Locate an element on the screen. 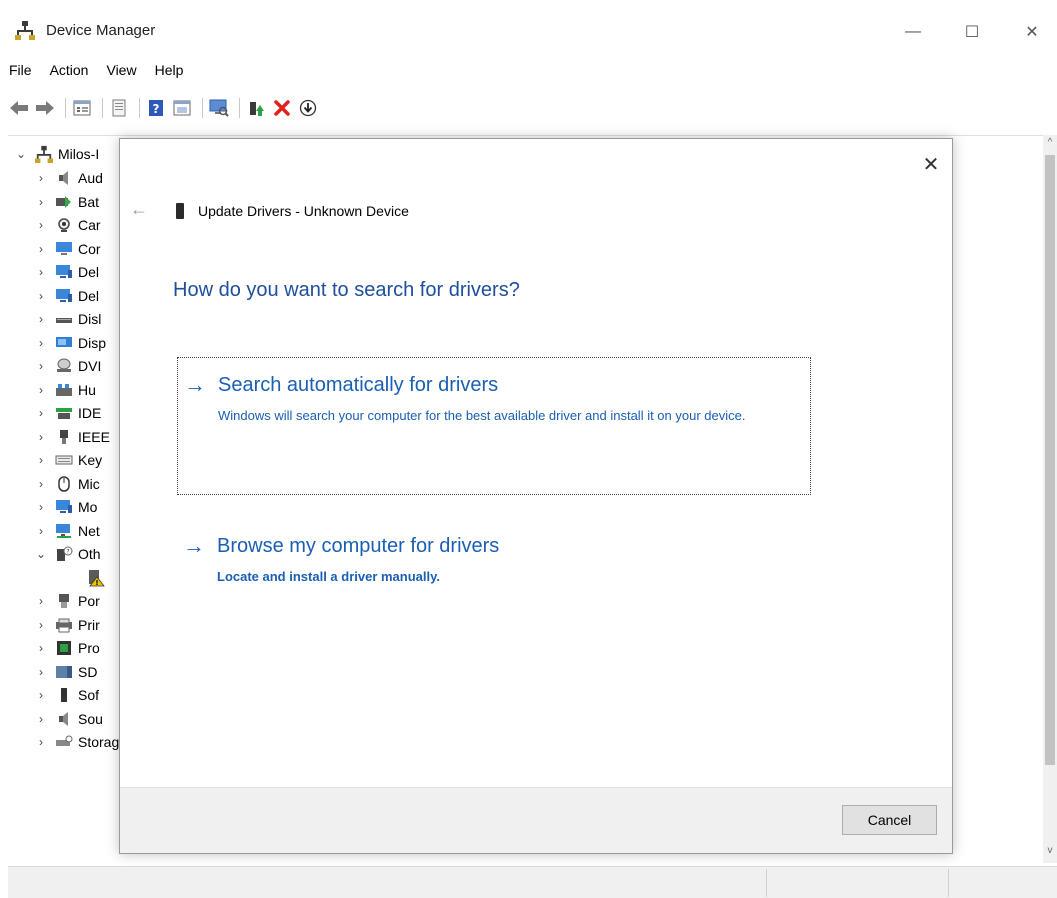  view-icon is located at coordinates (182, 108).